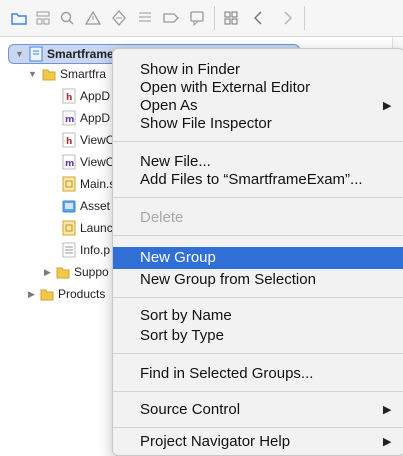 The height and width of the screenshot is (456, 403). Describe the element at coordinates (231, 18) in the screenshot. I see `grid-icon` at that location.